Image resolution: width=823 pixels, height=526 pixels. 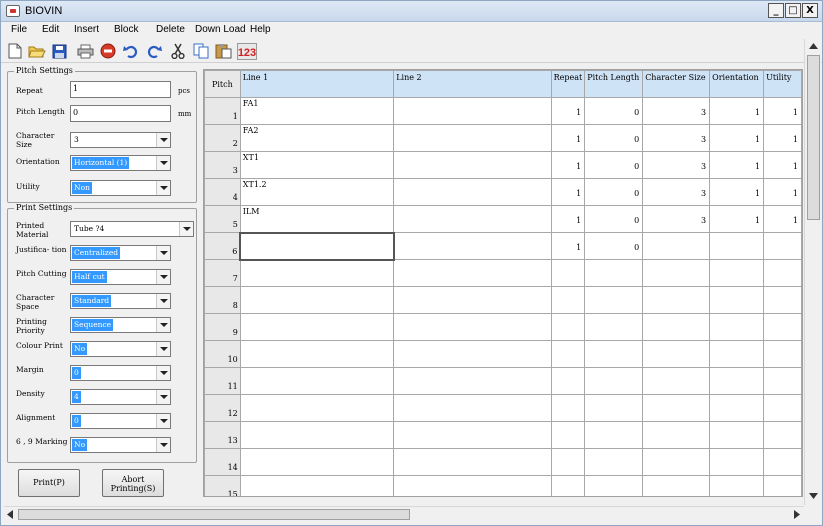 I want to click on paste-icon, so click(x=223, y=51).